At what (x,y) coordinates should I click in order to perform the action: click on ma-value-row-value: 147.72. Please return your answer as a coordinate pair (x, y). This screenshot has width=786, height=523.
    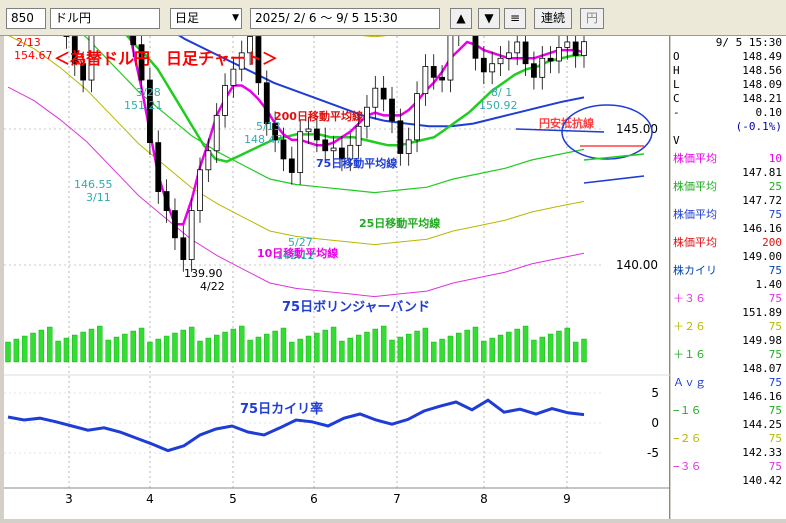
    Looking at the image, I should click on (762, 200).